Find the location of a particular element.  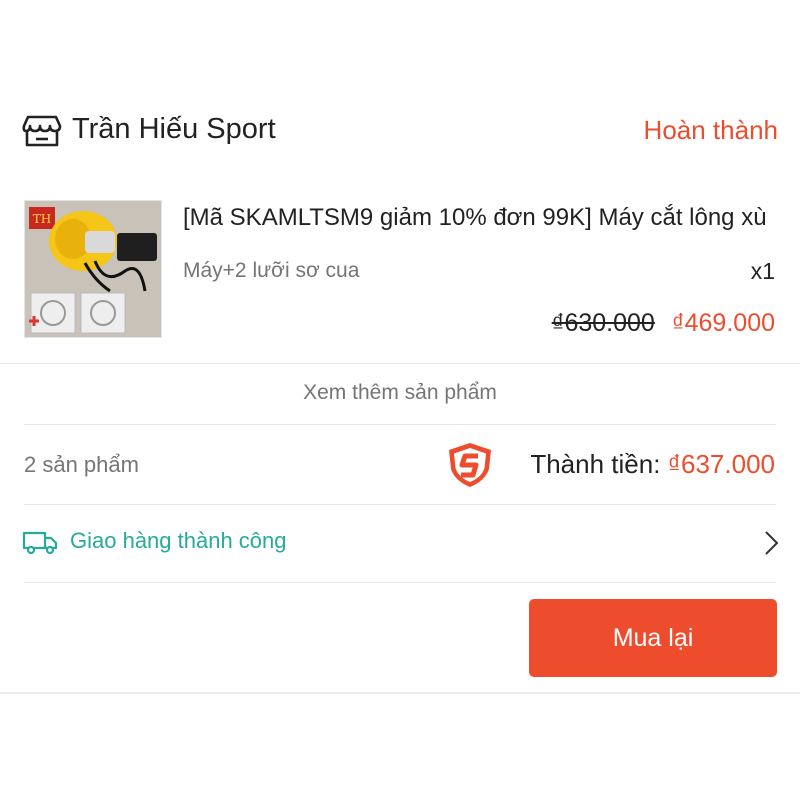

delivery-status-text: Giao hàng thành công is located at coordinates (178, 541).